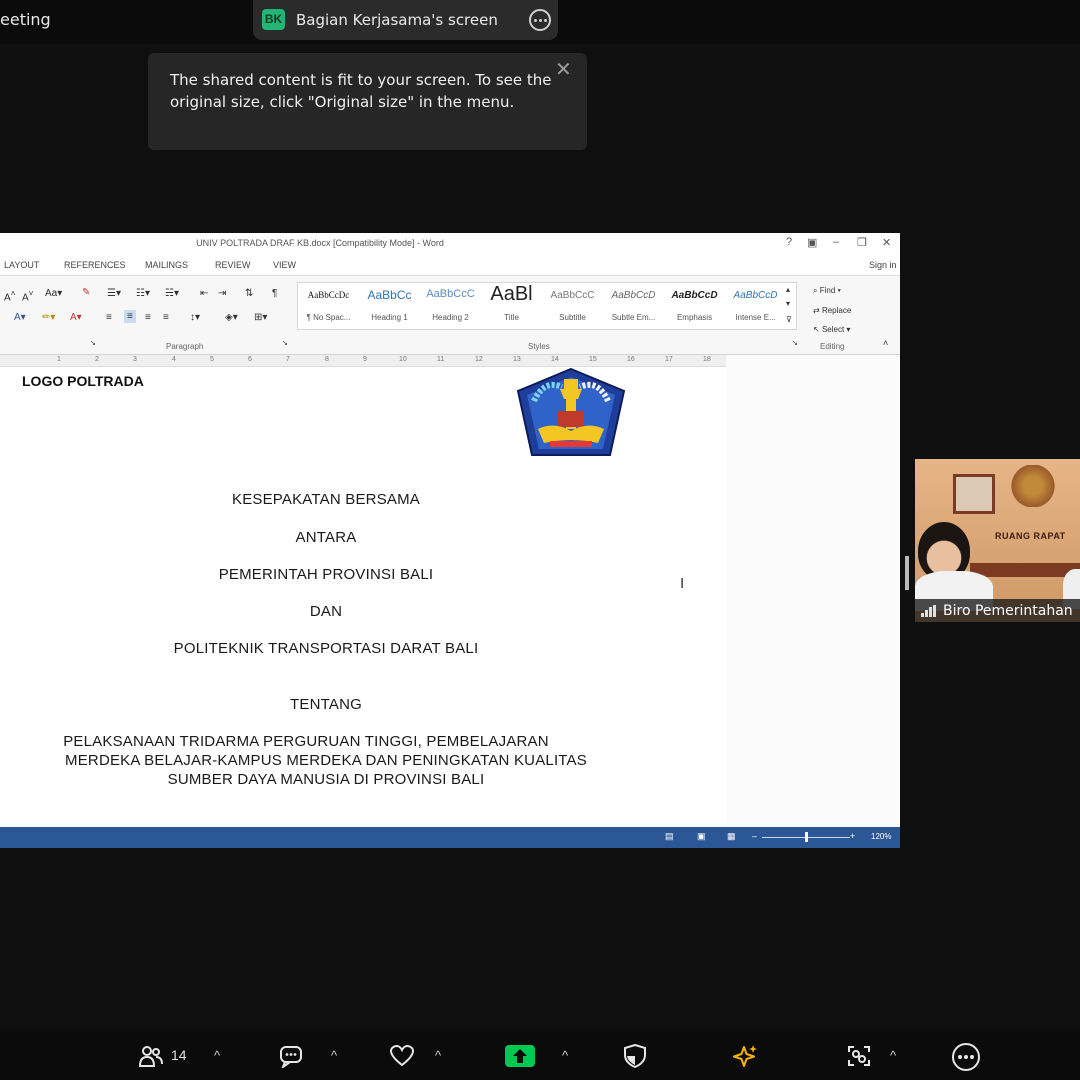 The width and height of the screenshot is (1080, 1080). Describe the element at coordinates (231, 317) in the screenshot. I see `shading-icon: ◈▾` at that location.